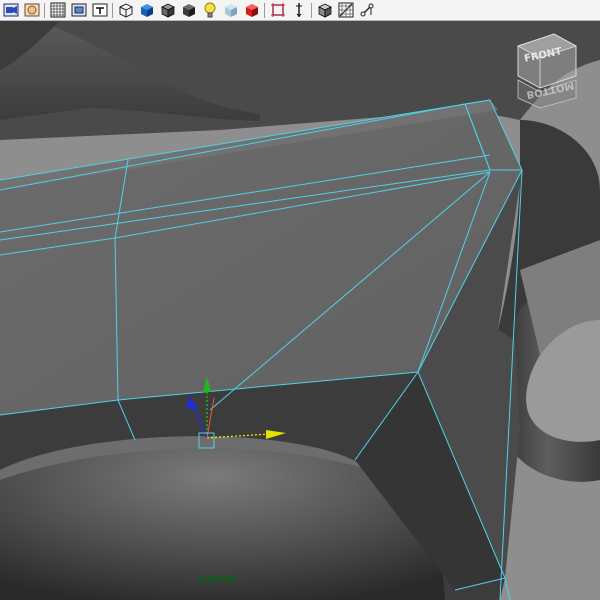 The image size is (600, 600). I want to click on smooth-shade-all-icon, so click(147, 10).